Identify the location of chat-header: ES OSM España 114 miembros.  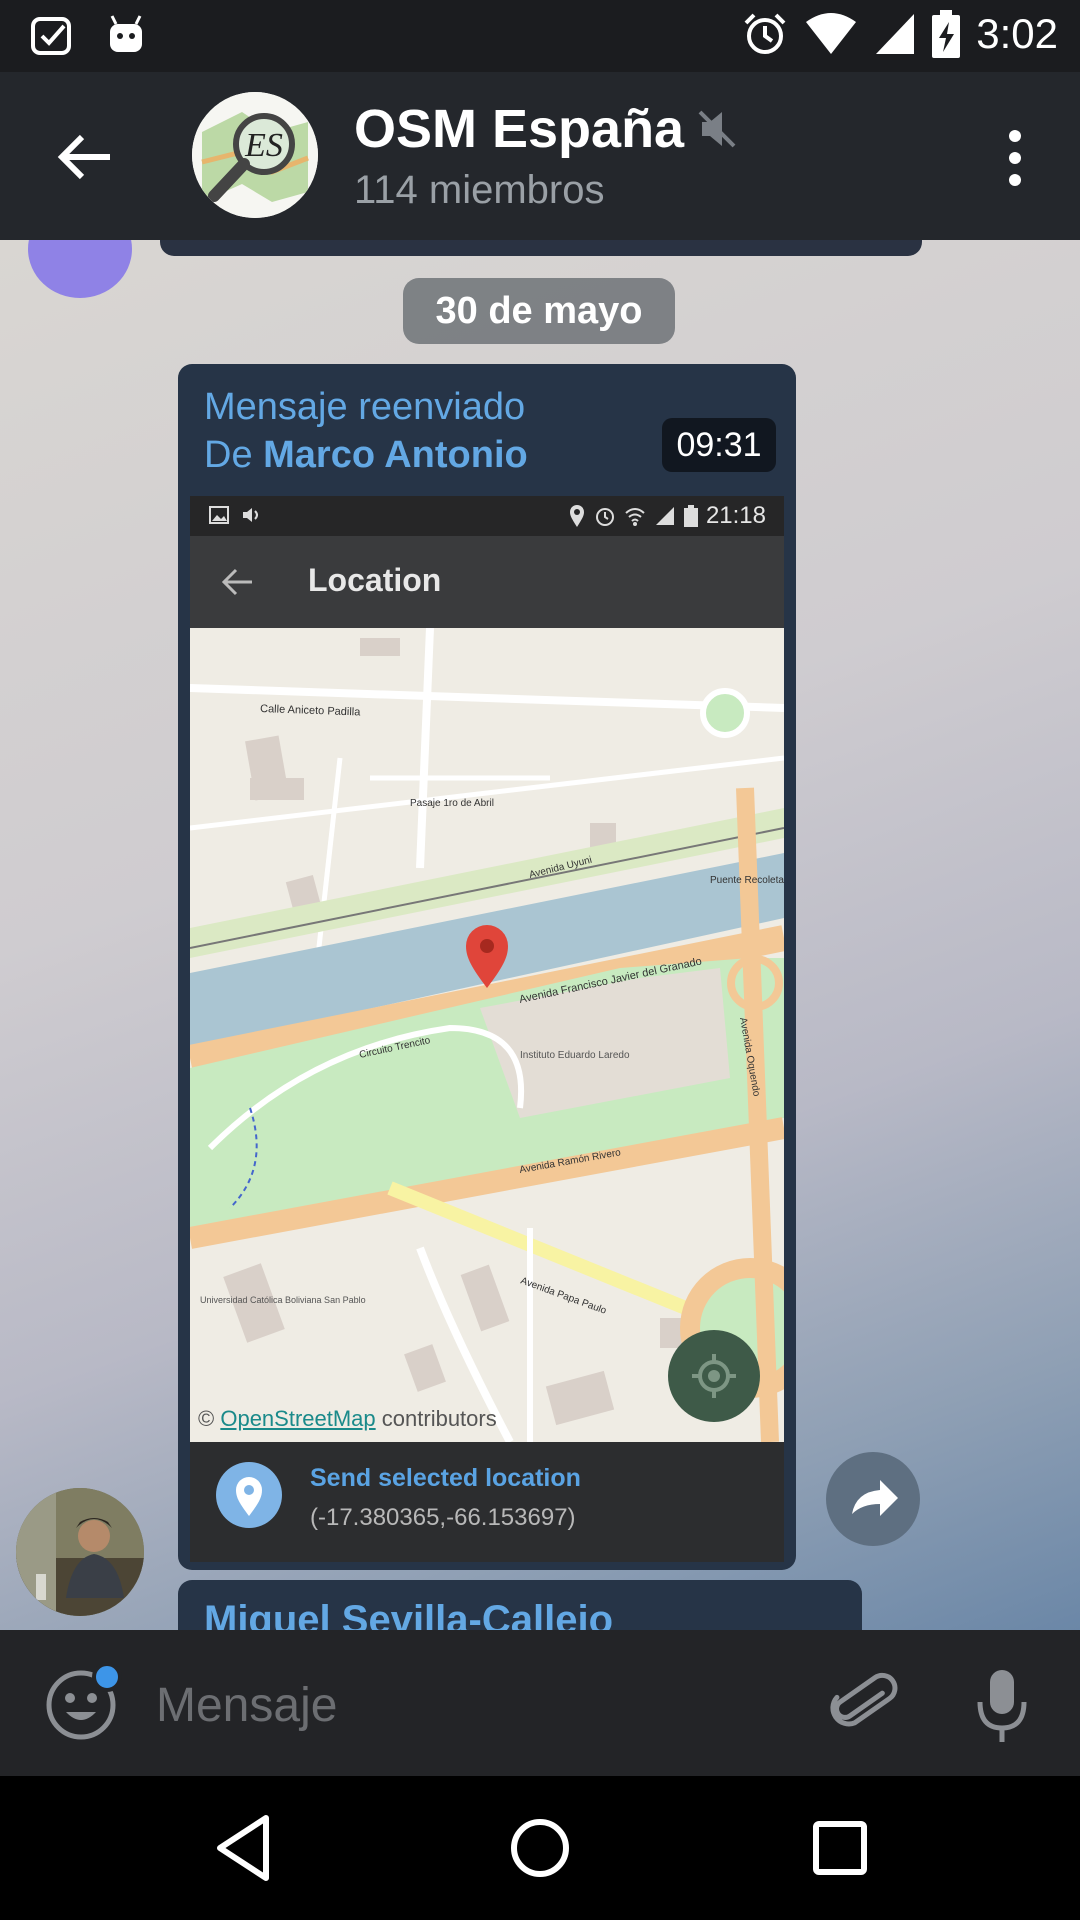
(540, 156).